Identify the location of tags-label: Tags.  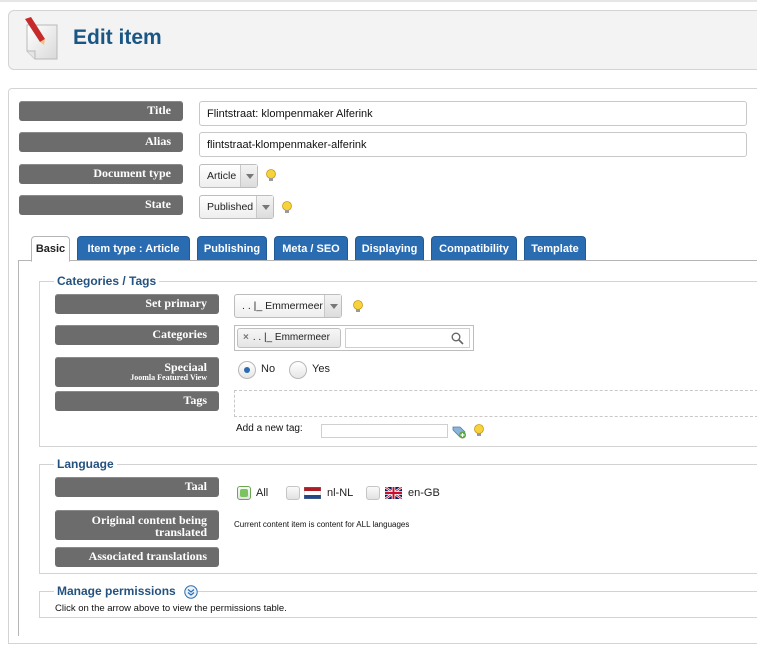
(137, 401).